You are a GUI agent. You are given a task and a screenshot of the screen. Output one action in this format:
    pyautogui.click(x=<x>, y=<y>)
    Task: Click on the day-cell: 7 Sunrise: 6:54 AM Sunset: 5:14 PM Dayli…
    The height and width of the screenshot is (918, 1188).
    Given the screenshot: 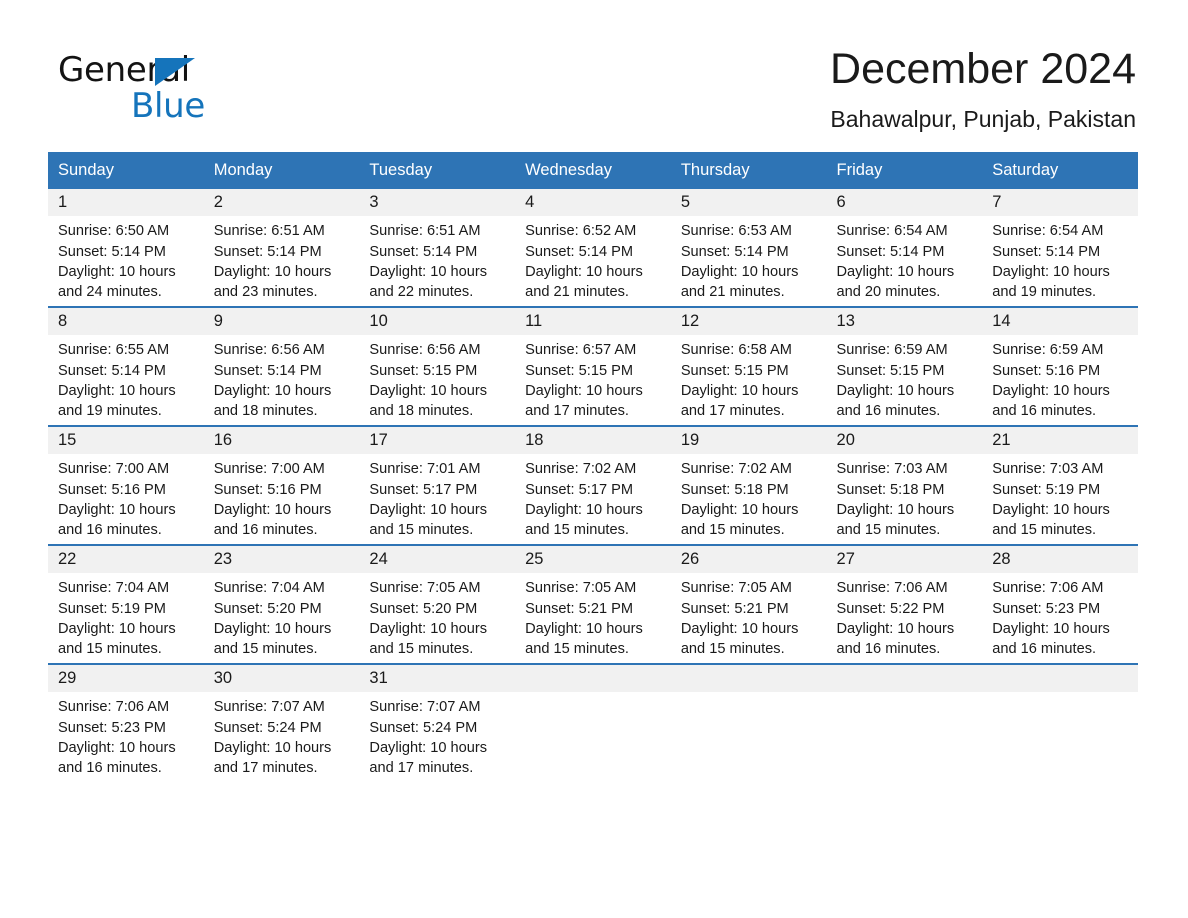 What is the action you would take?
    pyautogui.click(x=1060, y=248)
    